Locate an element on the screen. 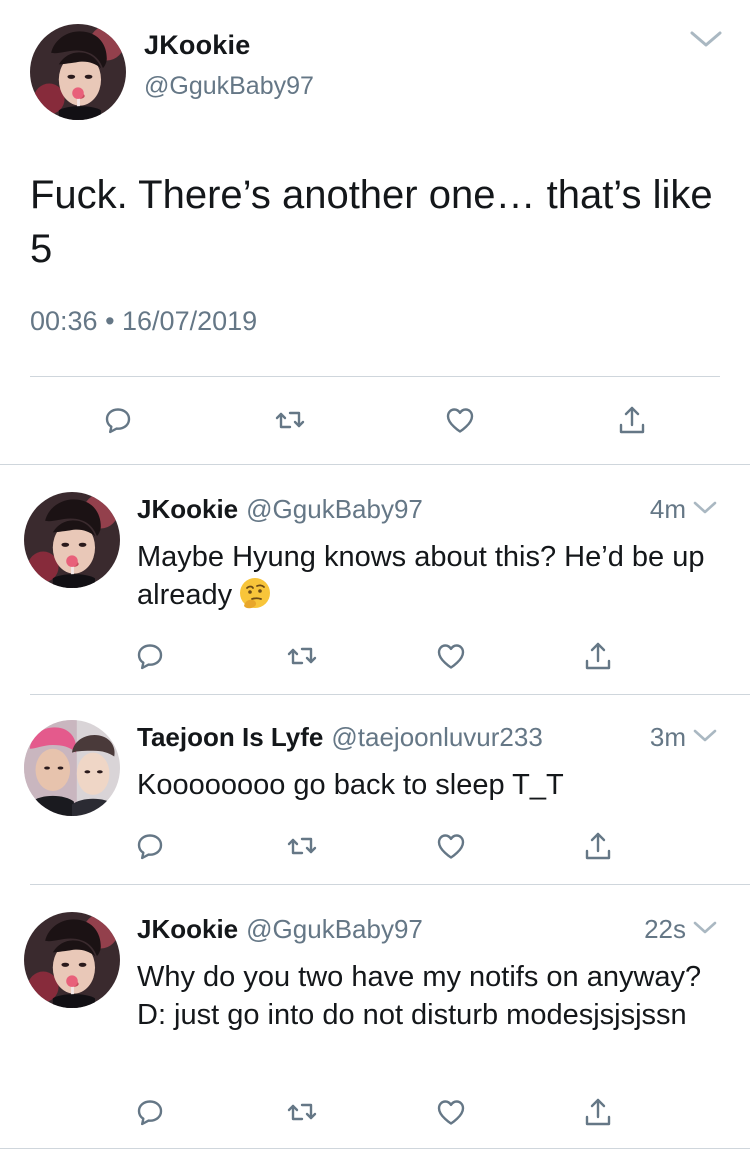  reply-header: Taejoon Is Lyfe @taejoonluvur233 is located at coordinates (340, 737).